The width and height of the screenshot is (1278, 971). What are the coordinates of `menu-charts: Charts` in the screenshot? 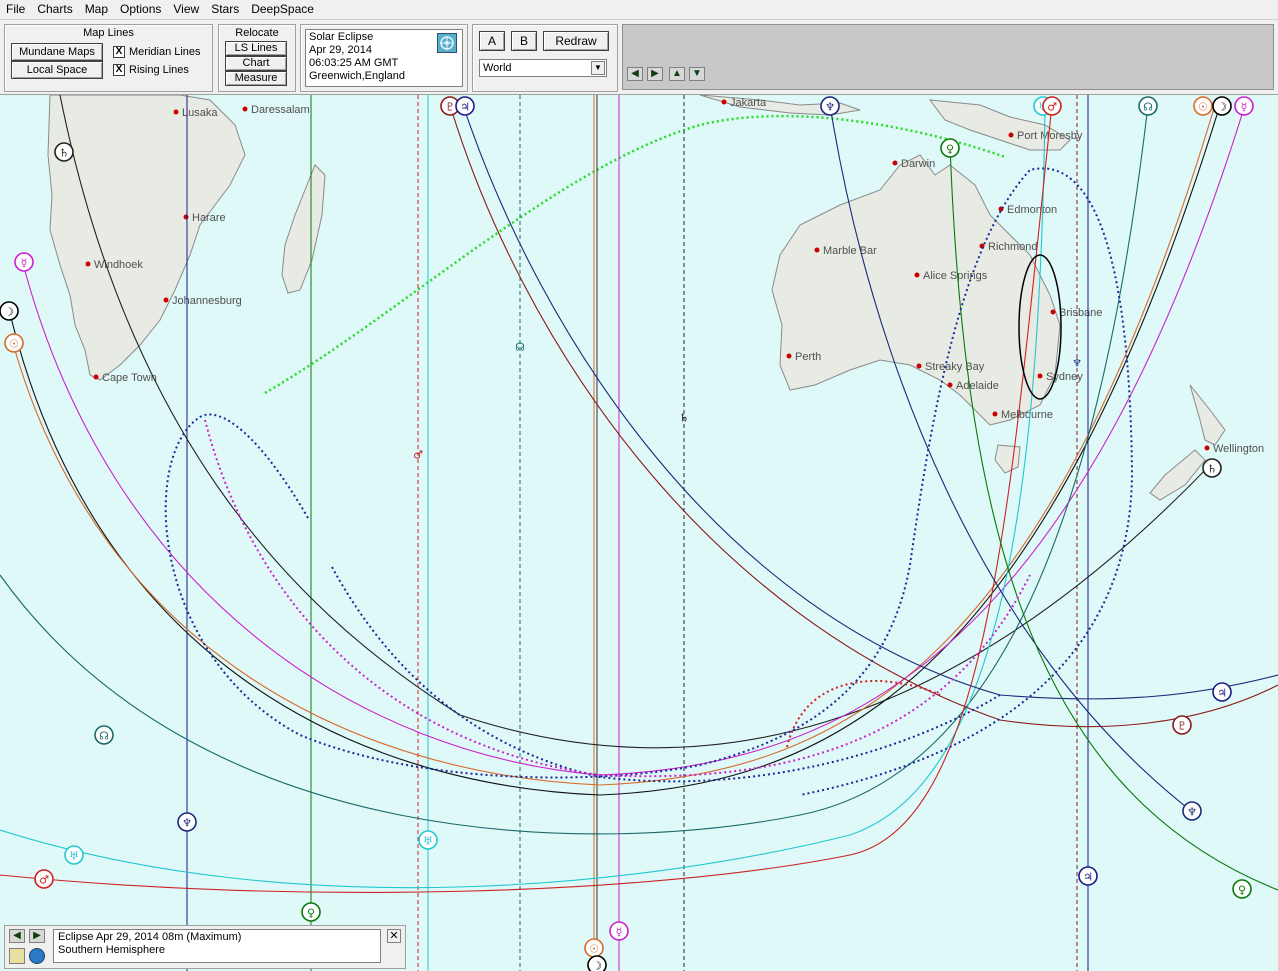 It's located at (54, 9).